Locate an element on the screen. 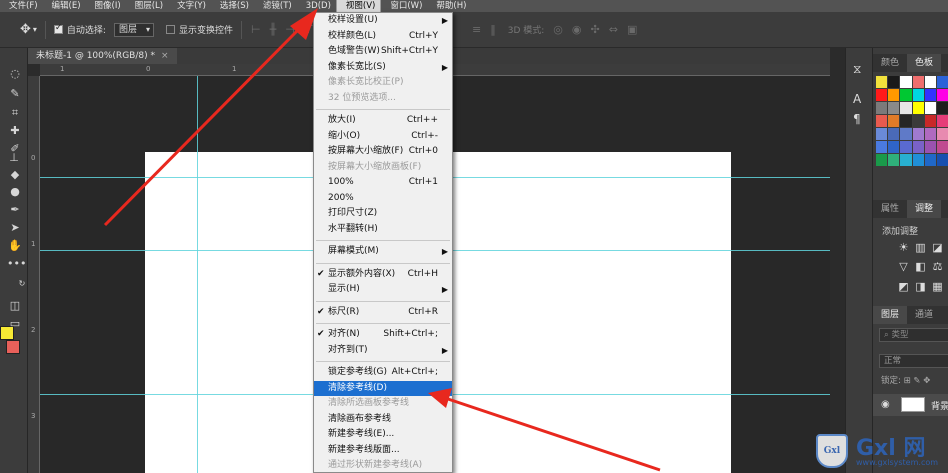 The image size is (948, 473). posterize-icon: ▦ is located at coordinates (937, 286).